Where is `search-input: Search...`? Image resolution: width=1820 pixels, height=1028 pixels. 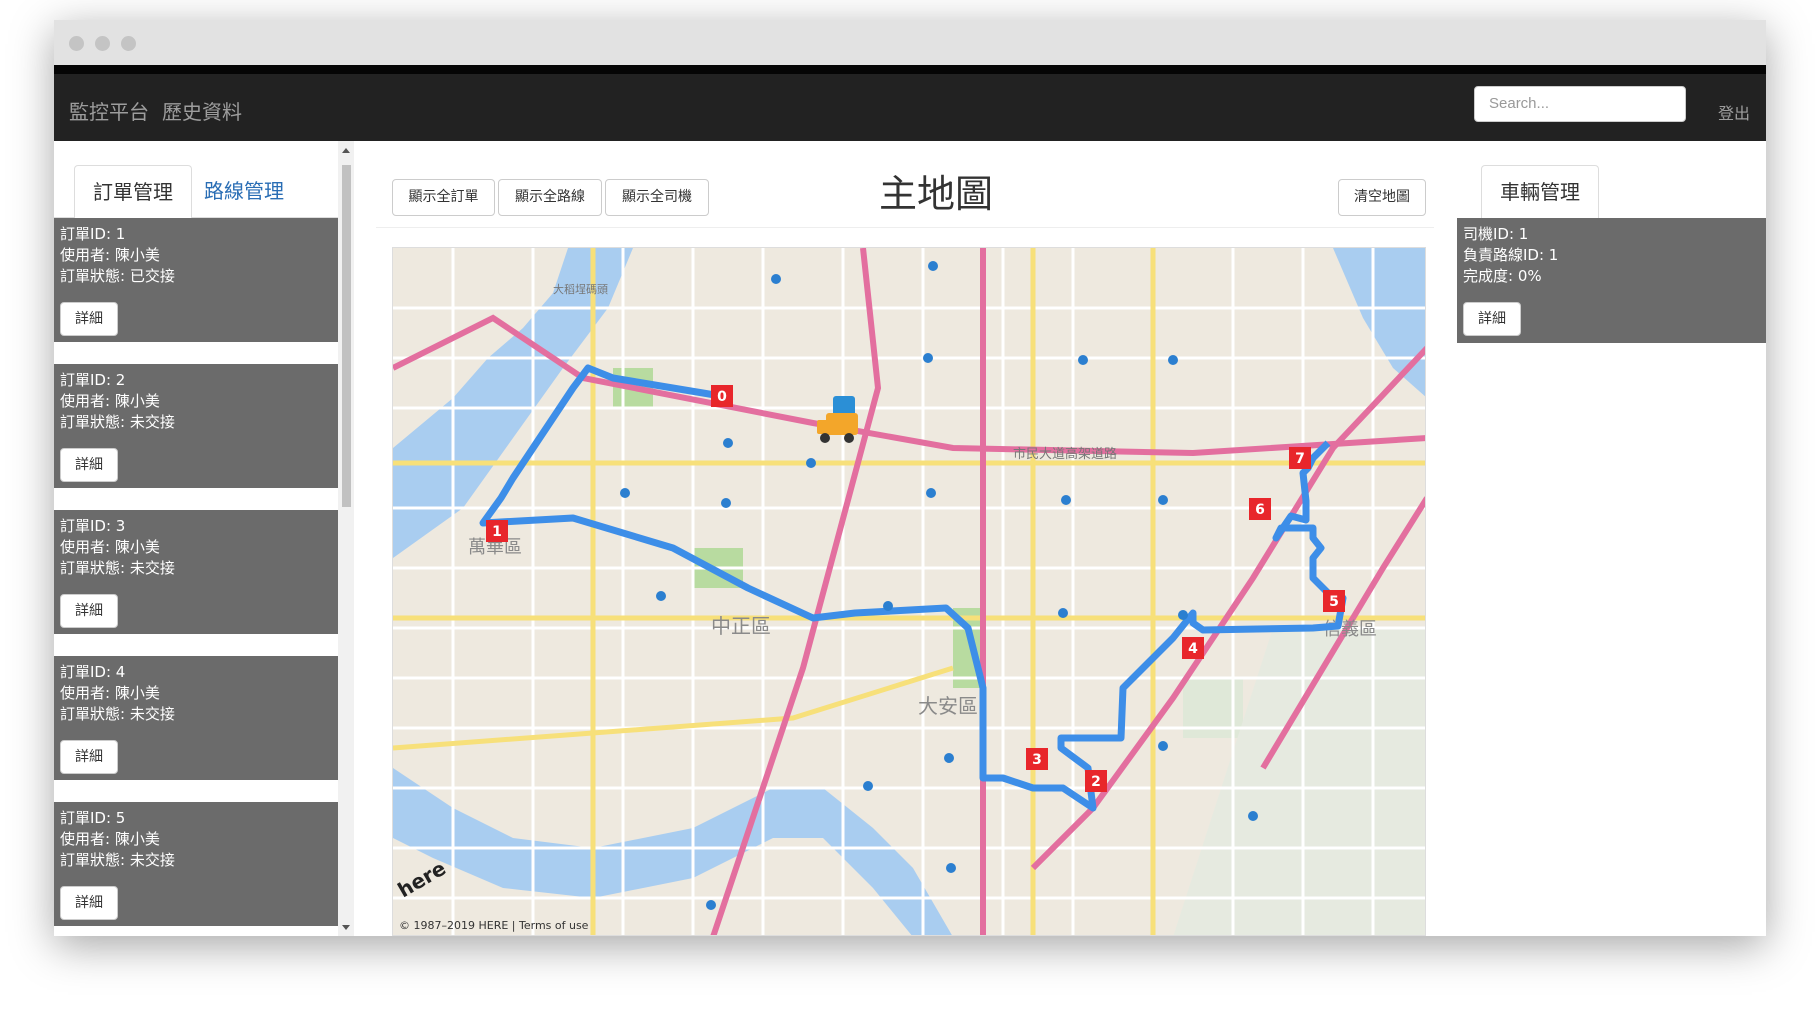
search-input: Search... is located at coordinates (1580, 104).